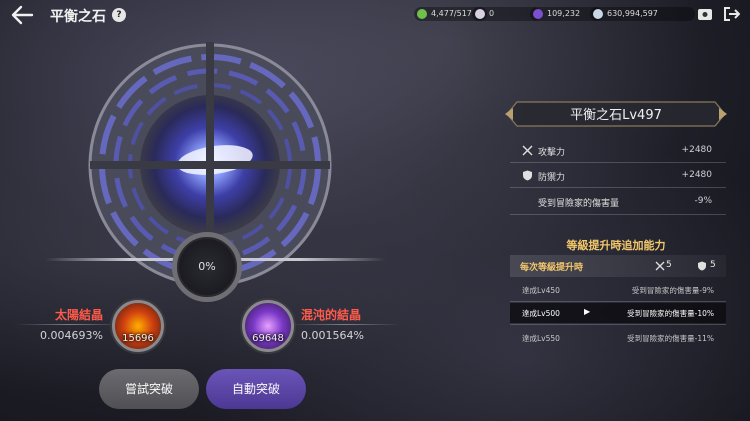 The height and width of the screenshot is (421, 750). Describe the element at coordinates (331, 315) in the screenshot. I see `chaos-crystal-label: 混沌的結晶` at that location.